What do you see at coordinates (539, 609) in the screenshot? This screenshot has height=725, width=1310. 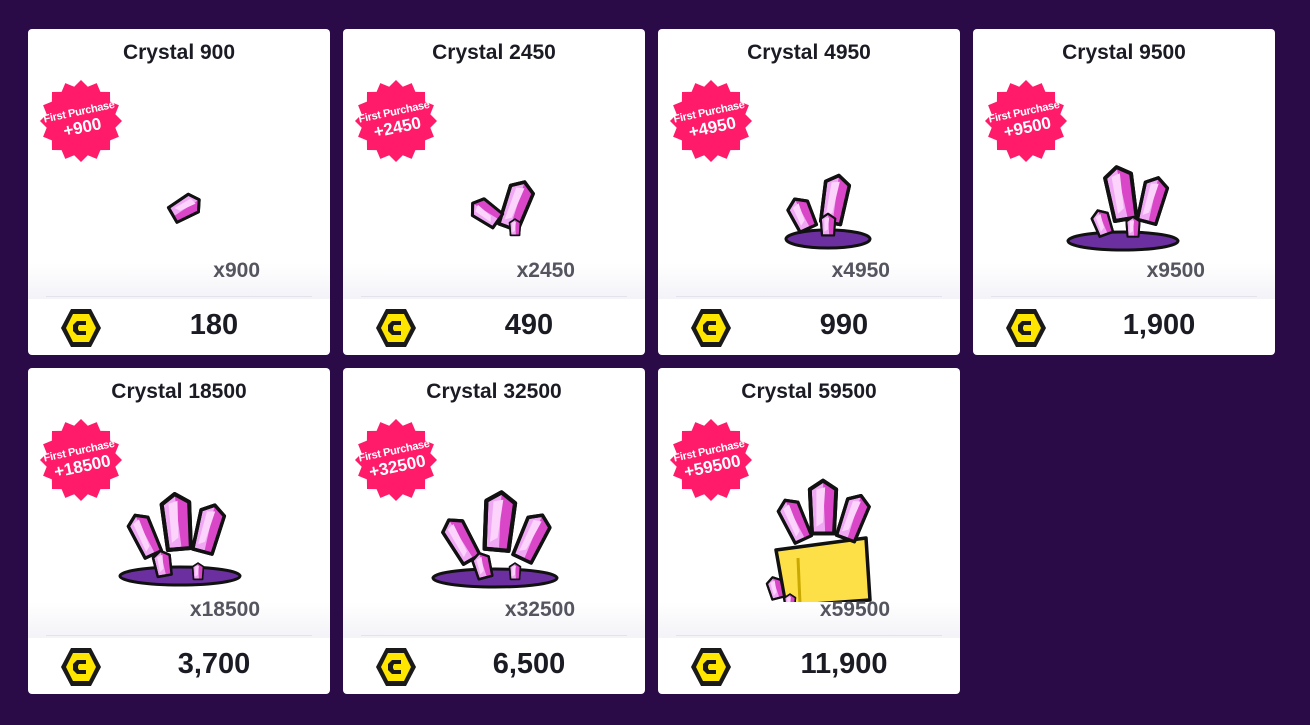 I see `crystal-amount: x32500` at bounding box center [539, 609].